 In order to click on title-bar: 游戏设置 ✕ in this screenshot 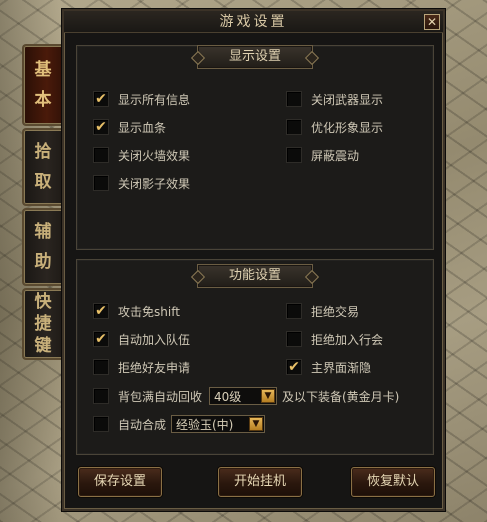, I will do `click(253, 22)`.